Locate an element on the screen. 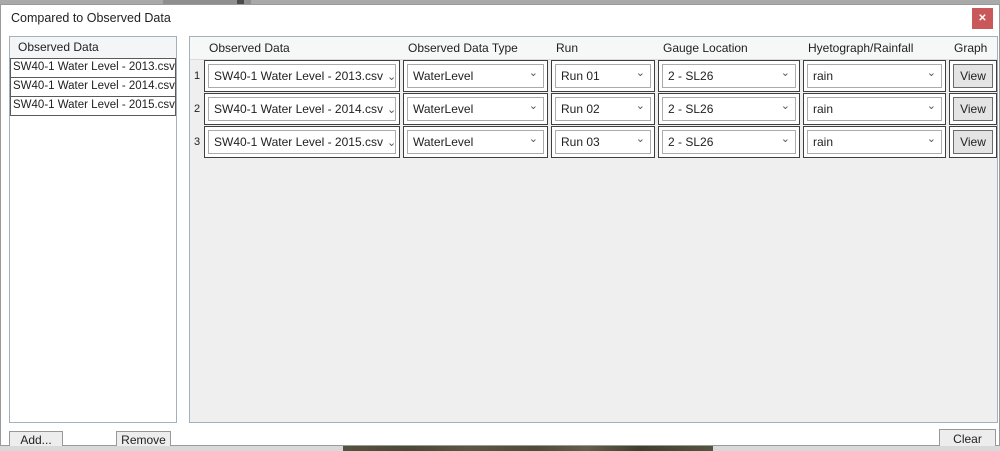  background-window-sliver-bottom is located at coordinates (500, 448).